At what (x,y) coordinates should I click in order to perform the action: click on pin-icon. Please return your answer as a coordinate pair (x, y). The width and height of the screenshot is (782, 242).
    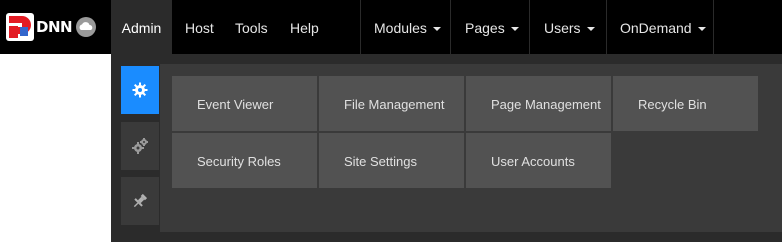
    Looking at the image, I should click on (140, 200).